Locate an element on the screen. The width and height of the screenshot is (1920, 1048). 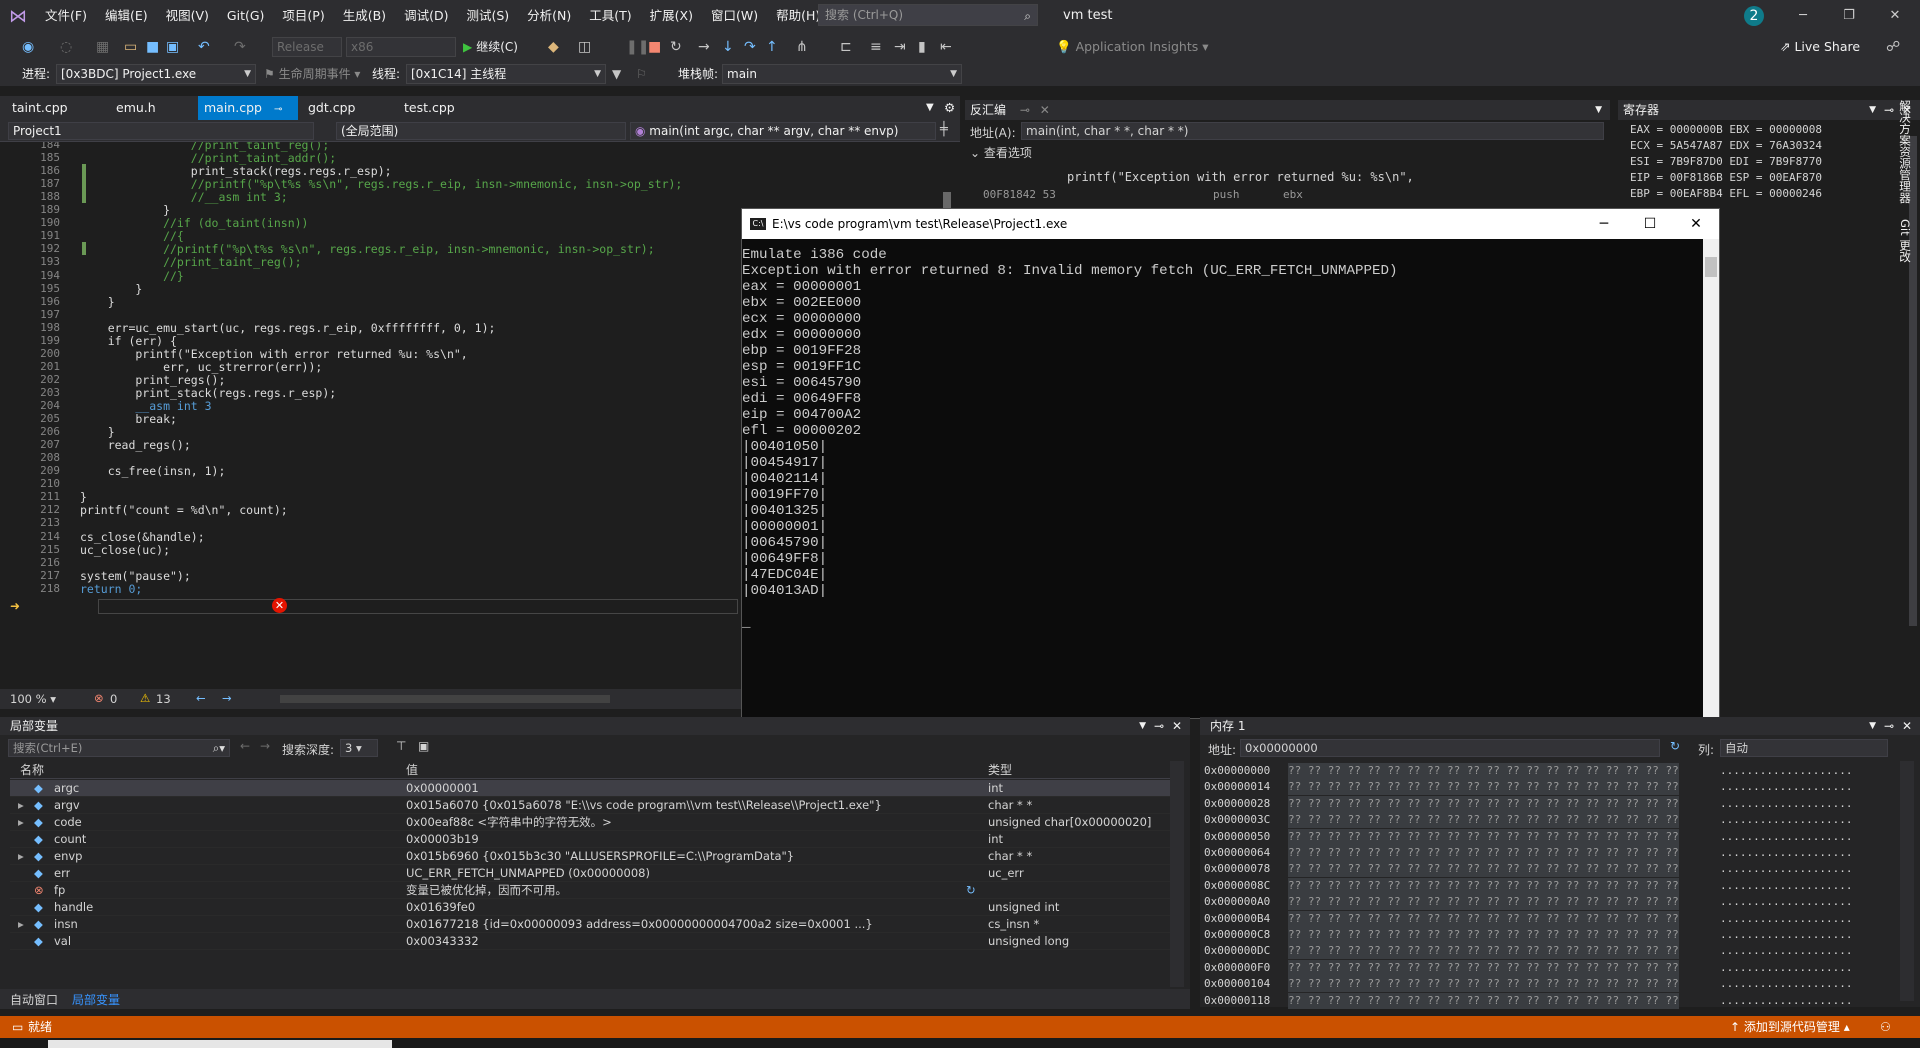
column-type: 类型 is located at coordinates (1000, 770).